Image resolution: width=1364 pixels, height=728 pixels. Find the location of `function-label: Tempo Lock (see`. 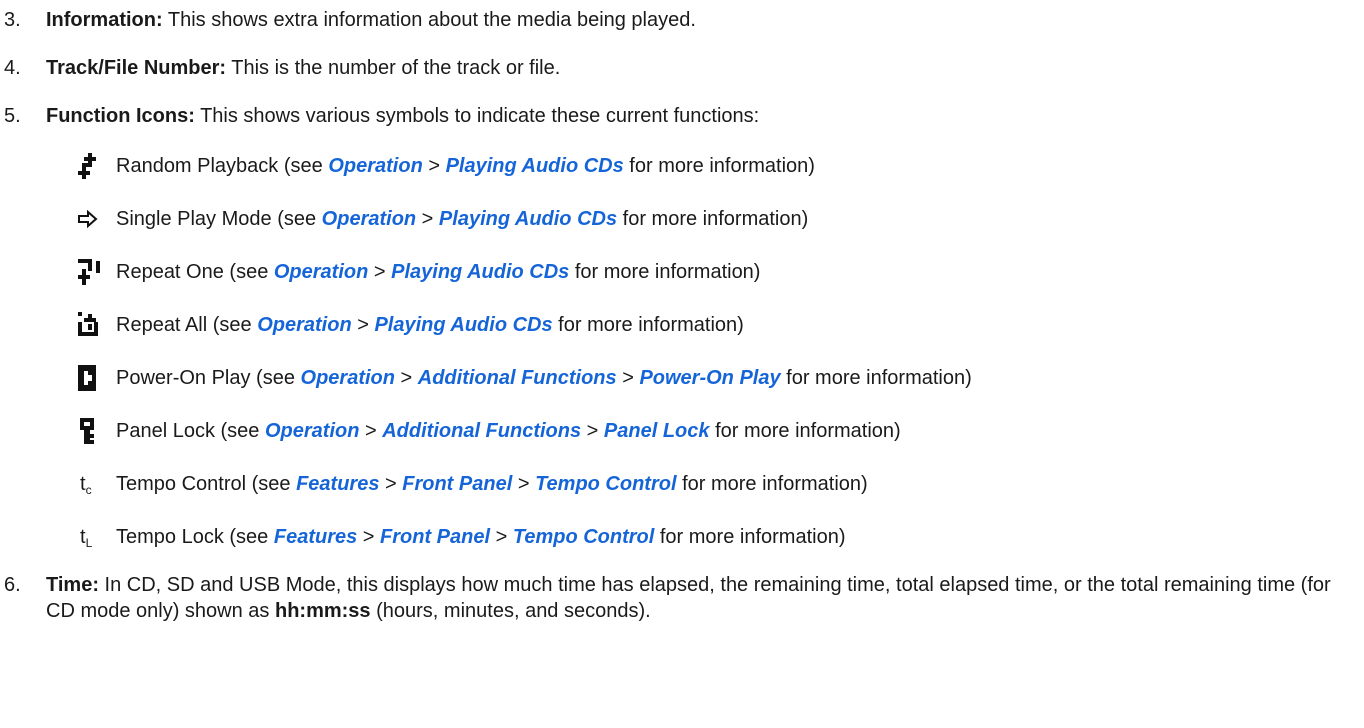

function-label: Tempo Lock (see is located at coordinates (195, 537).